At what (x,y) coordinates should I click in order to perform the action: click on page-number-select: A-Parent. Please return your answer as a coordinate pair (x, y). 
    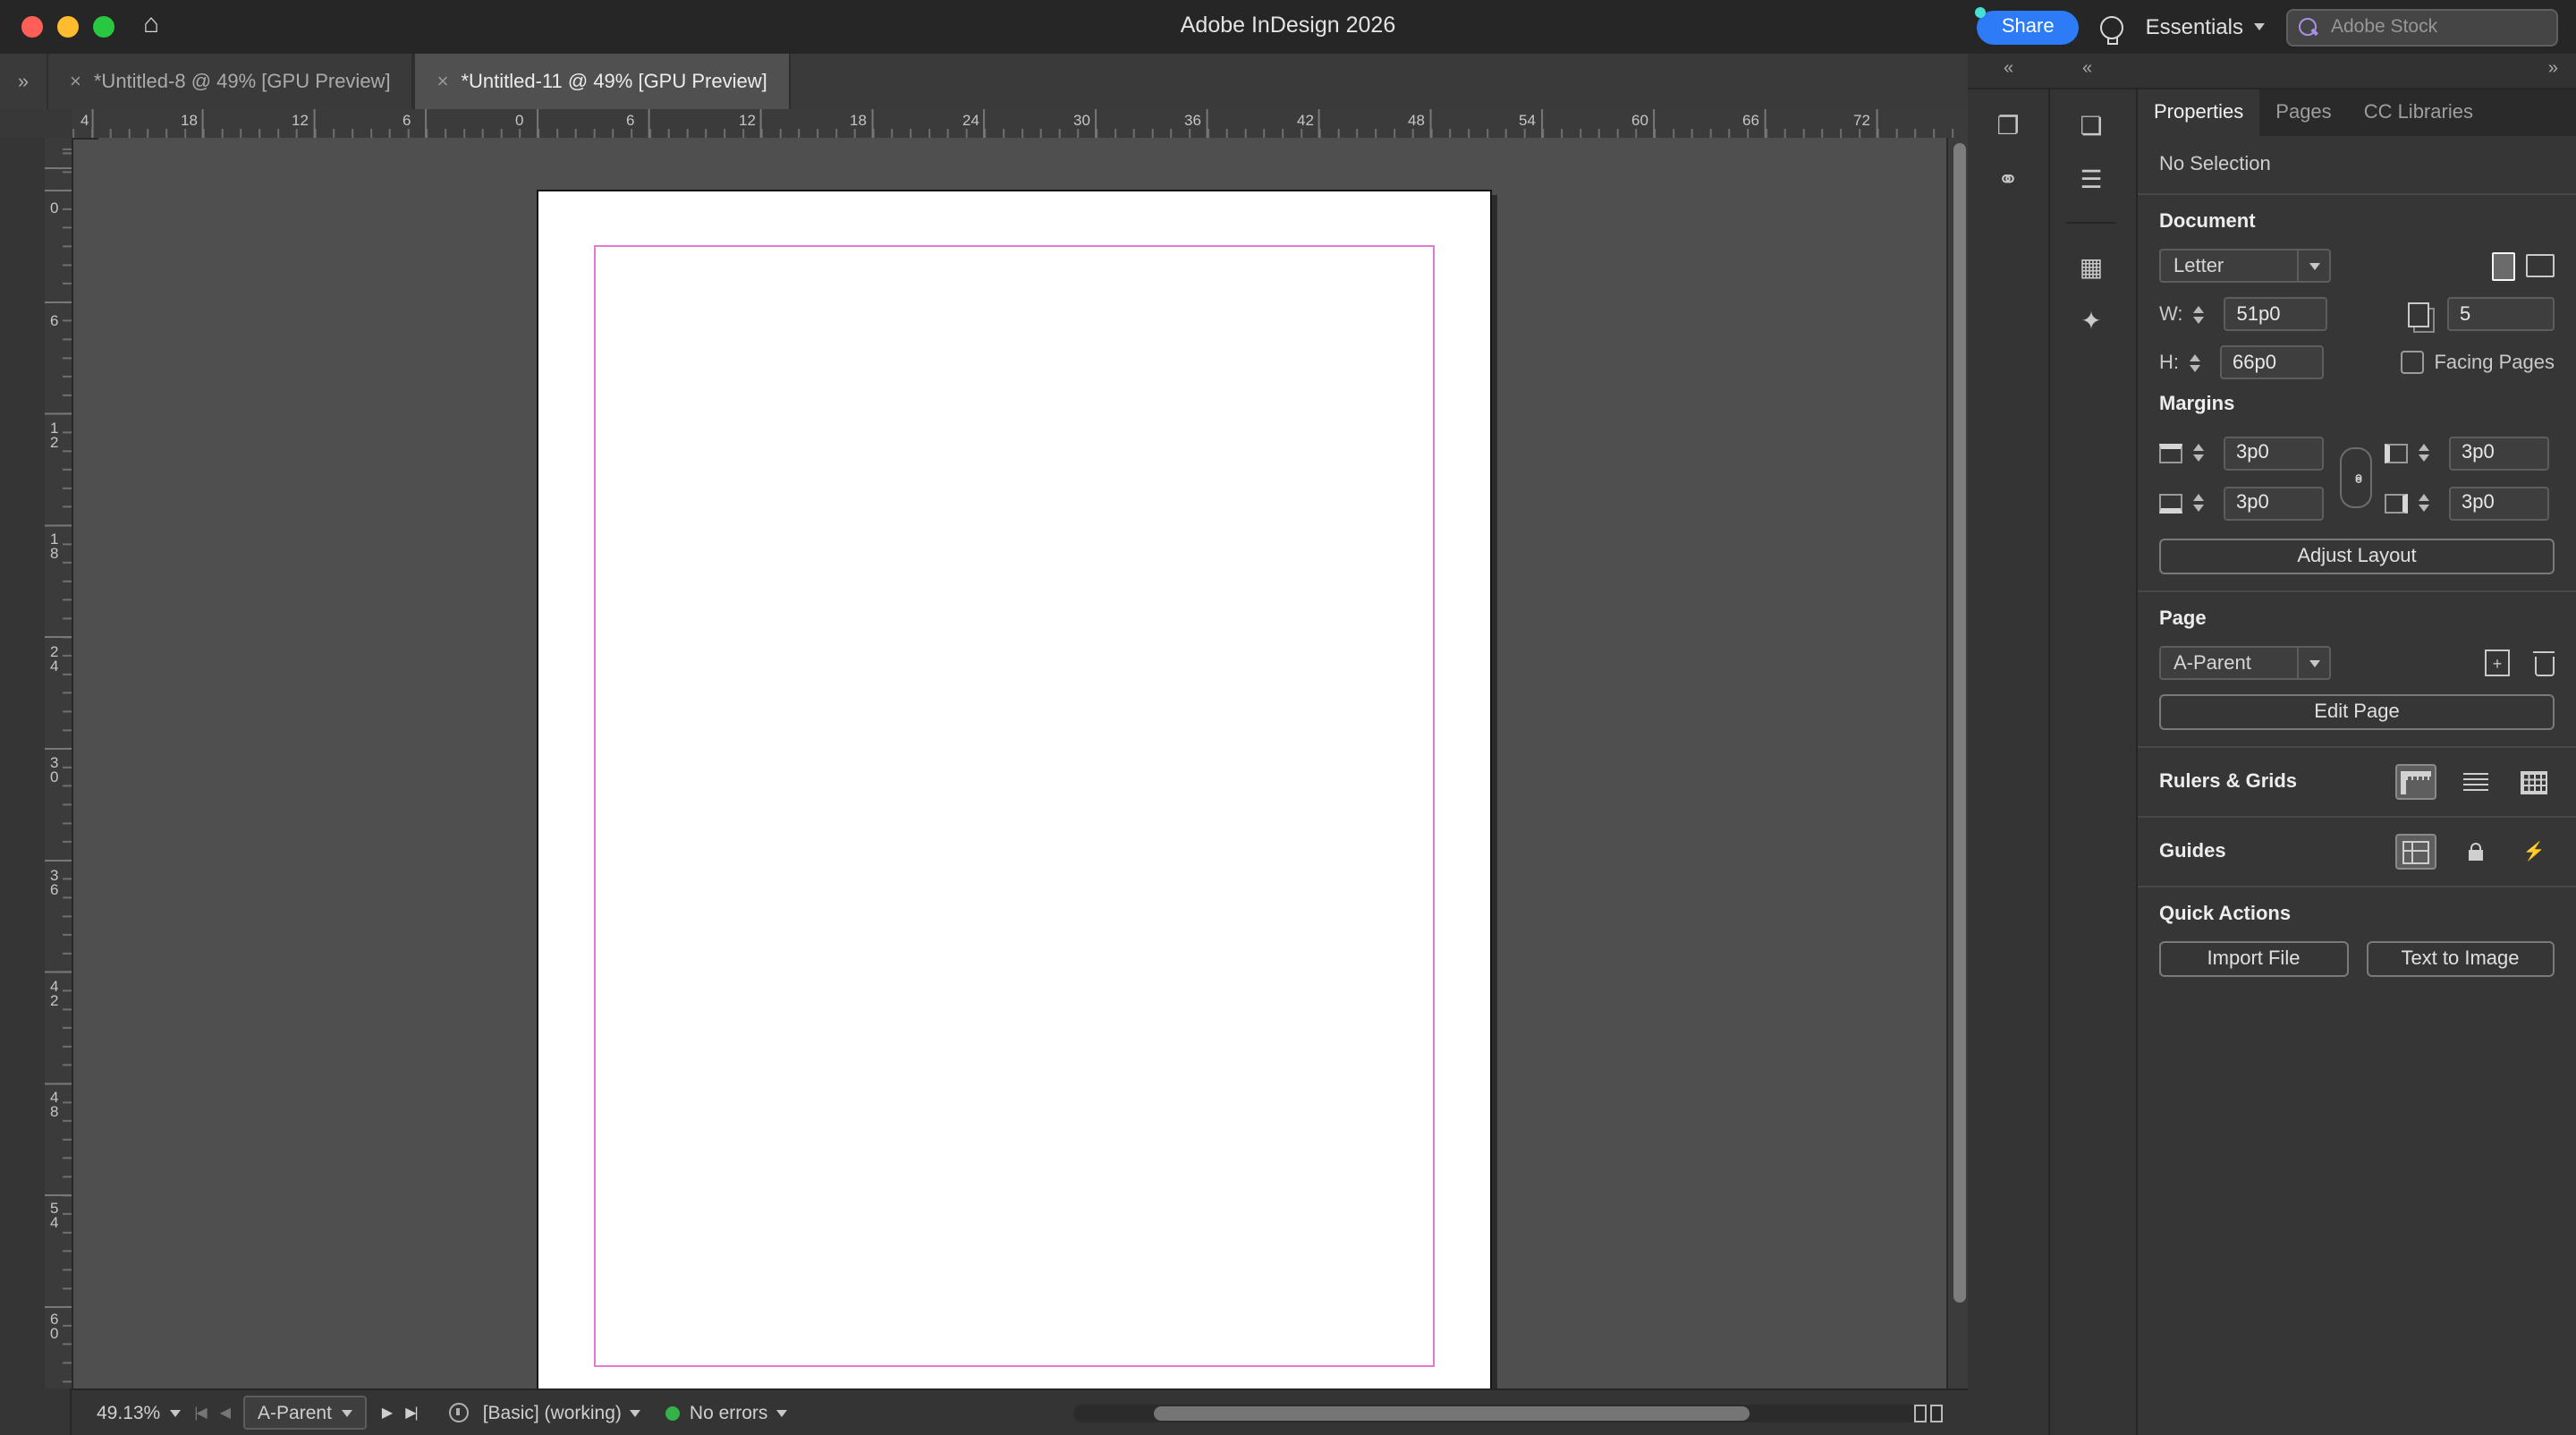
    Looking at the image, I should click on (305, 1413).